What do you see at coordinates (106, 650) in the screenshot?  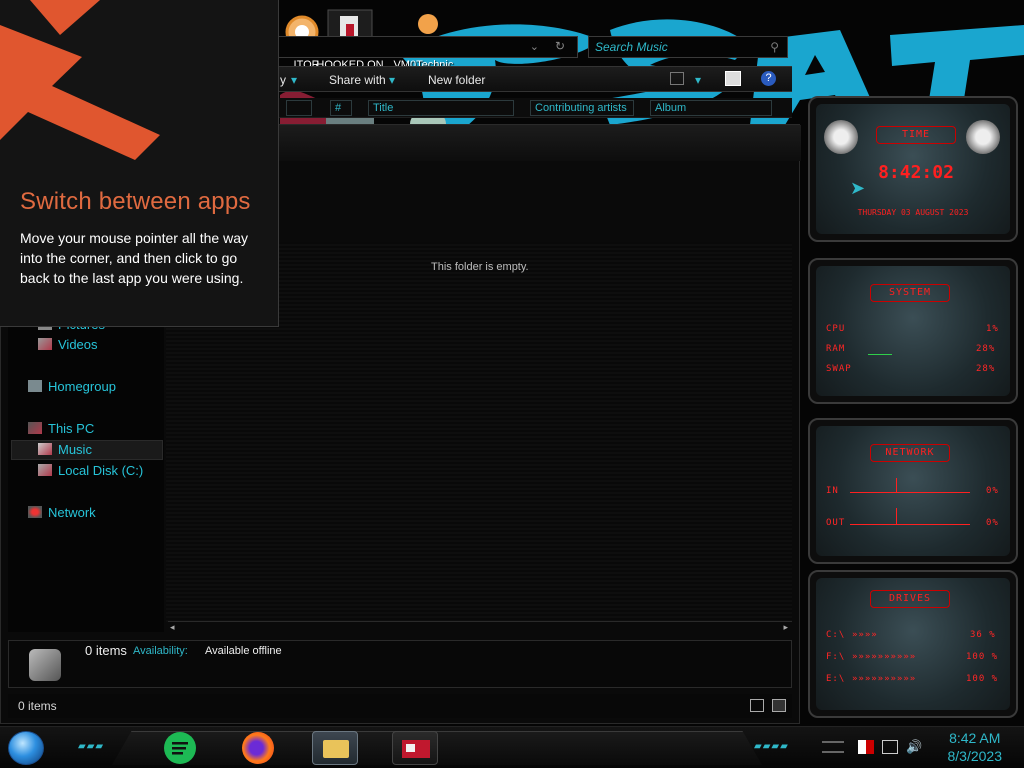 I see `details-item-count: 0 items` at bounding box center [106, 650].